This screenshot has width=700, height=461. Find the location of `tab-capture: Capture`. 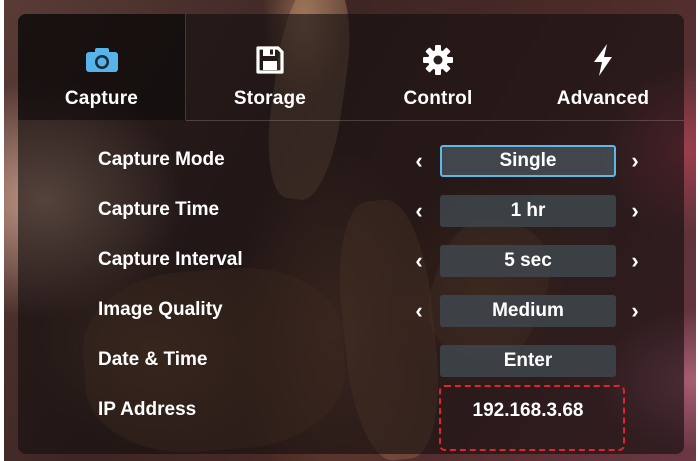

tab-capture: Capture is located at coordinates (102, 67).